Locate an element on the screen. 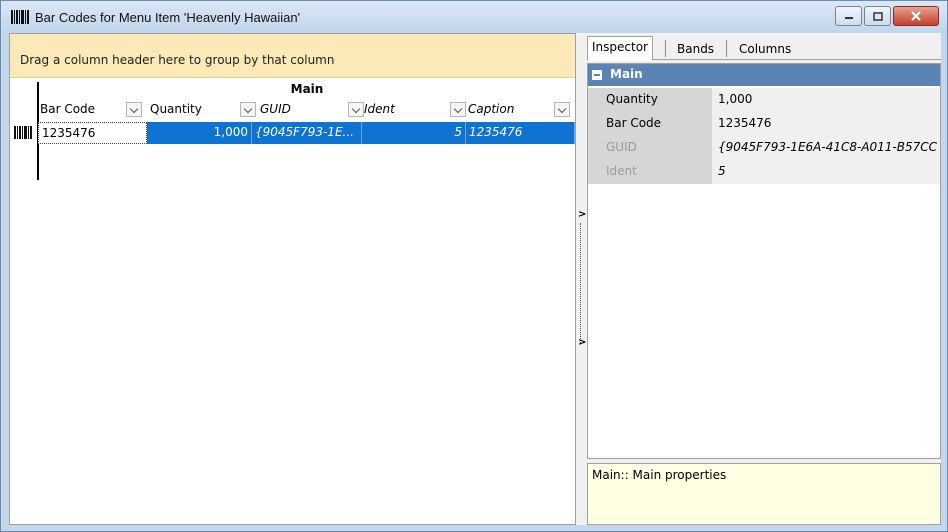 This screenshot has height=532, width=948. maximize-button is located at coordinates (877, 16).